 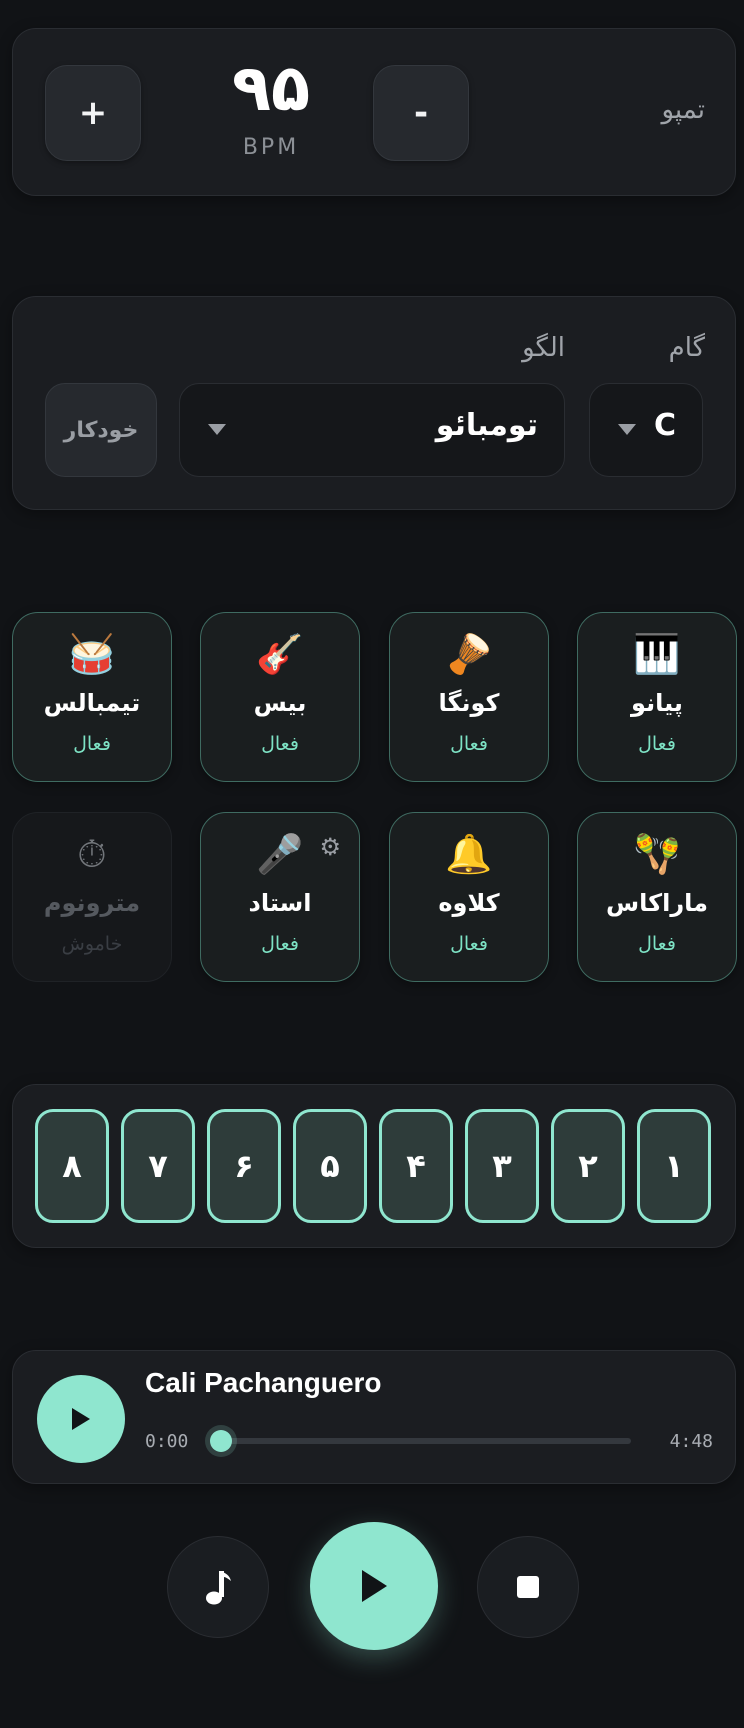 I want to click on instrument-bass: 🎸 بیس فعال, so click(x=280, y=697).